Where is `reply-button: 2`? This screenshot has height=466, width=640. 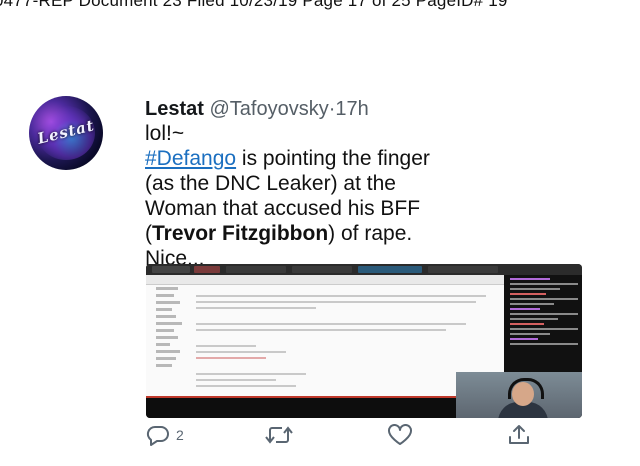 reply-button: 2 is located at coordinates (165, 435).